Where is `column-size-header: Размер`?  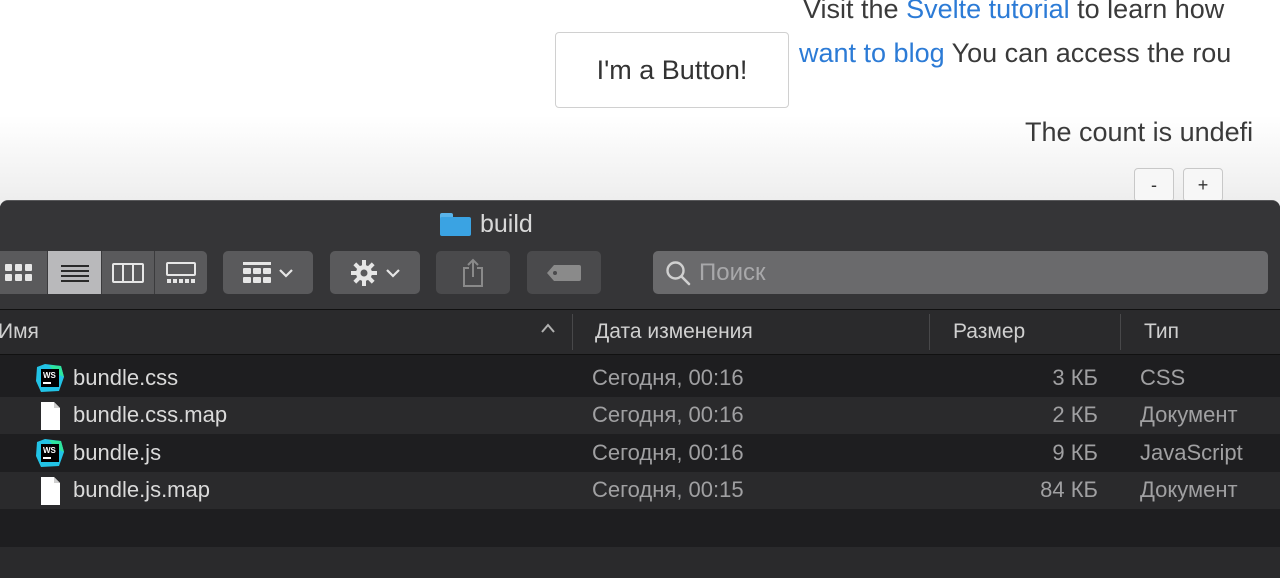
column-size-header: Размер is located at coordinates (989, 332).